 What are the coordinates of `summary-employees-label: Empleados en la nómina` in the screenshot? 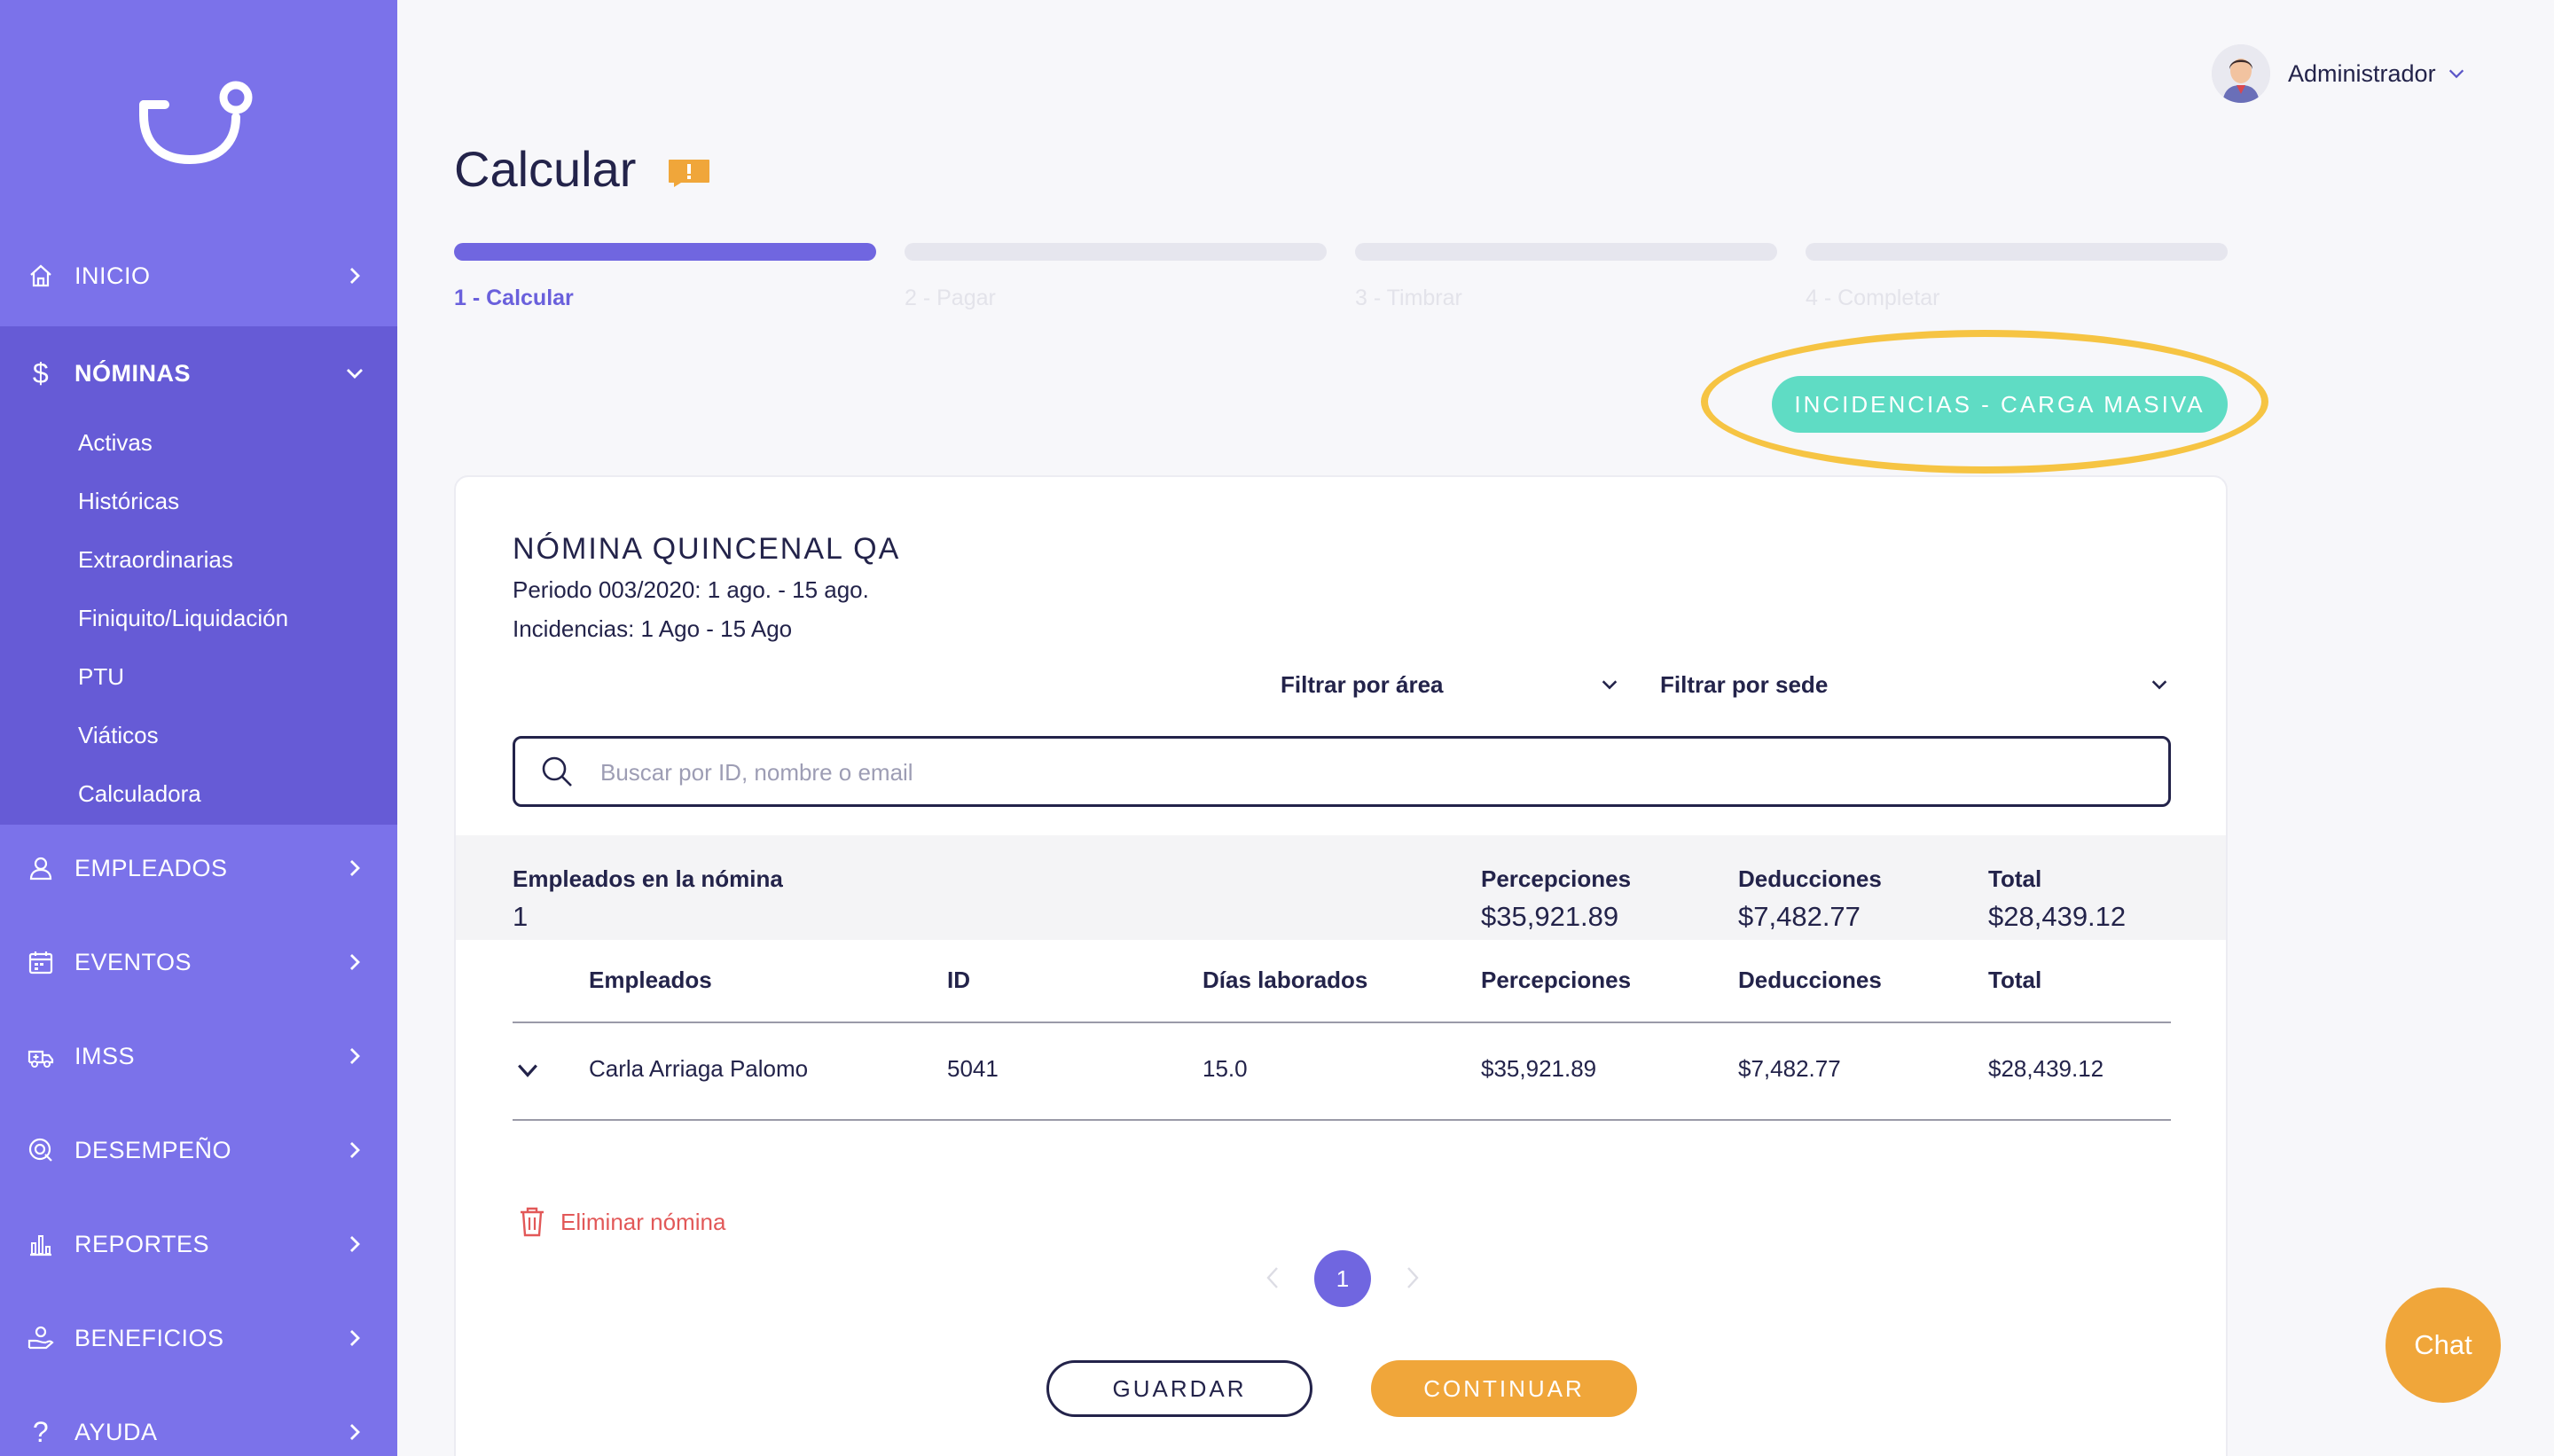 It's located at (648, 878).